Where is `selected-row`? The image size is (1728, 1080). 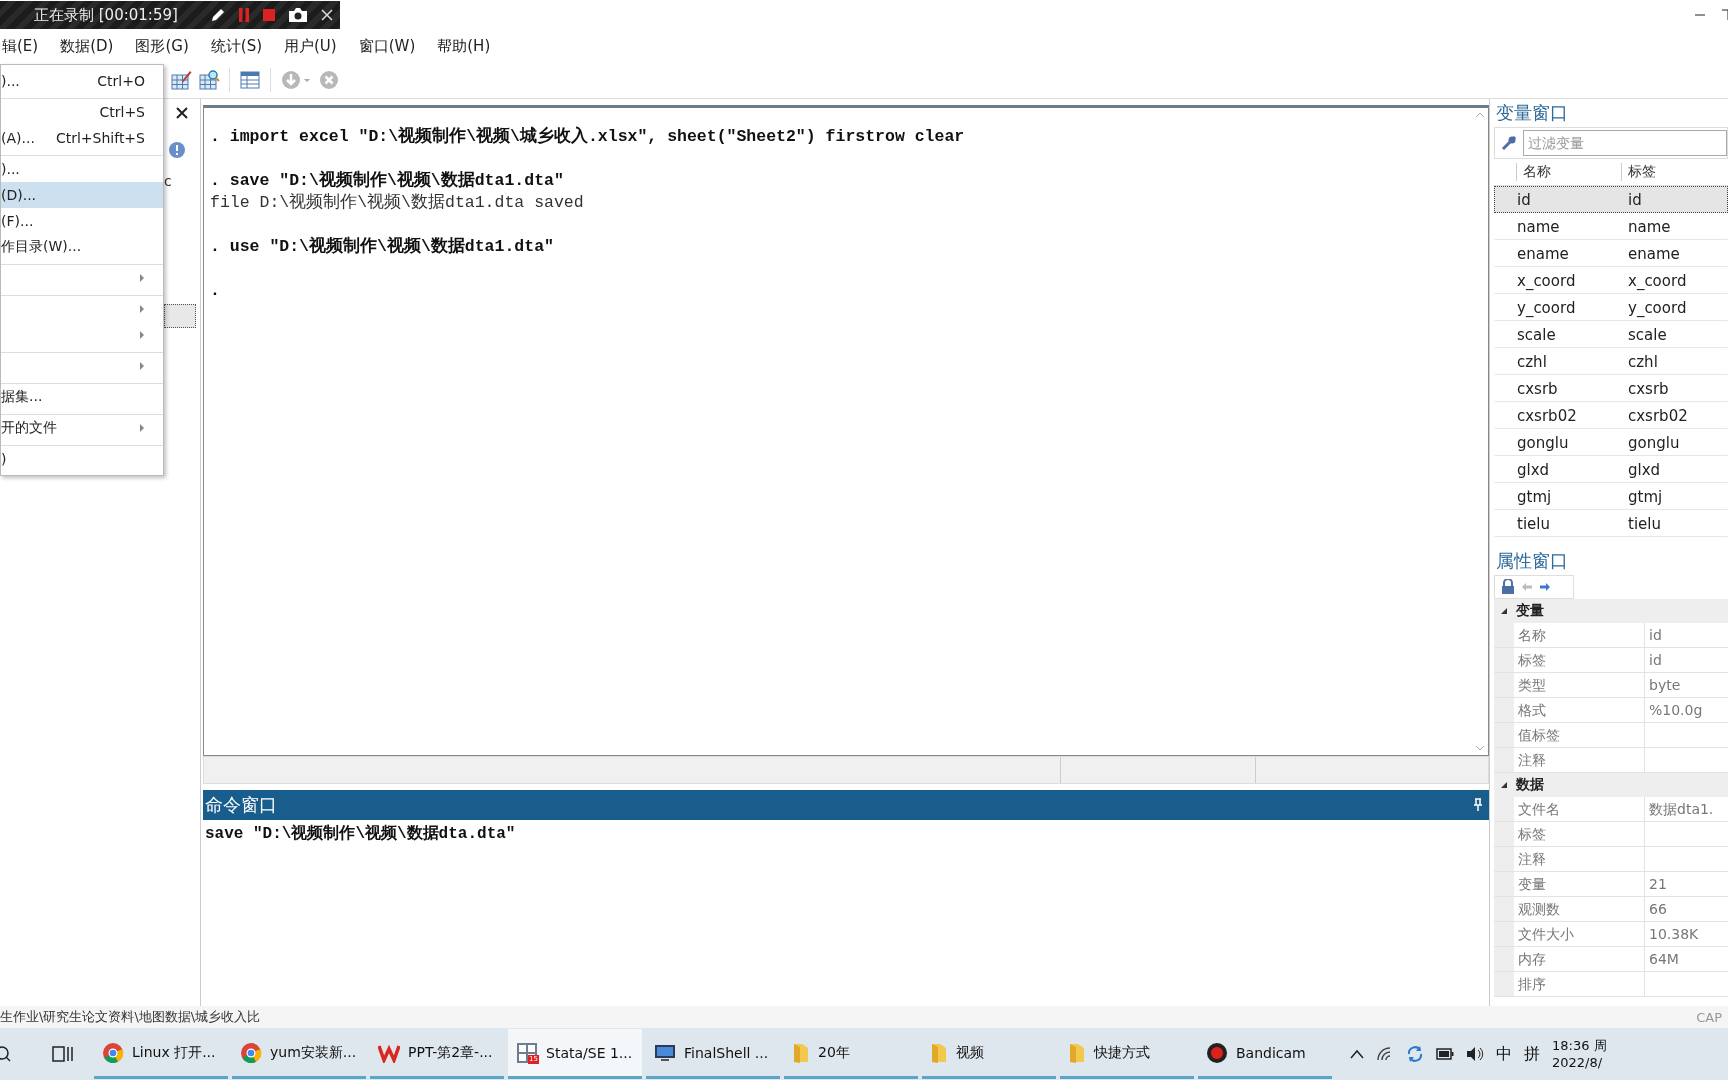 selected-row is located at coordinates (180, 316).